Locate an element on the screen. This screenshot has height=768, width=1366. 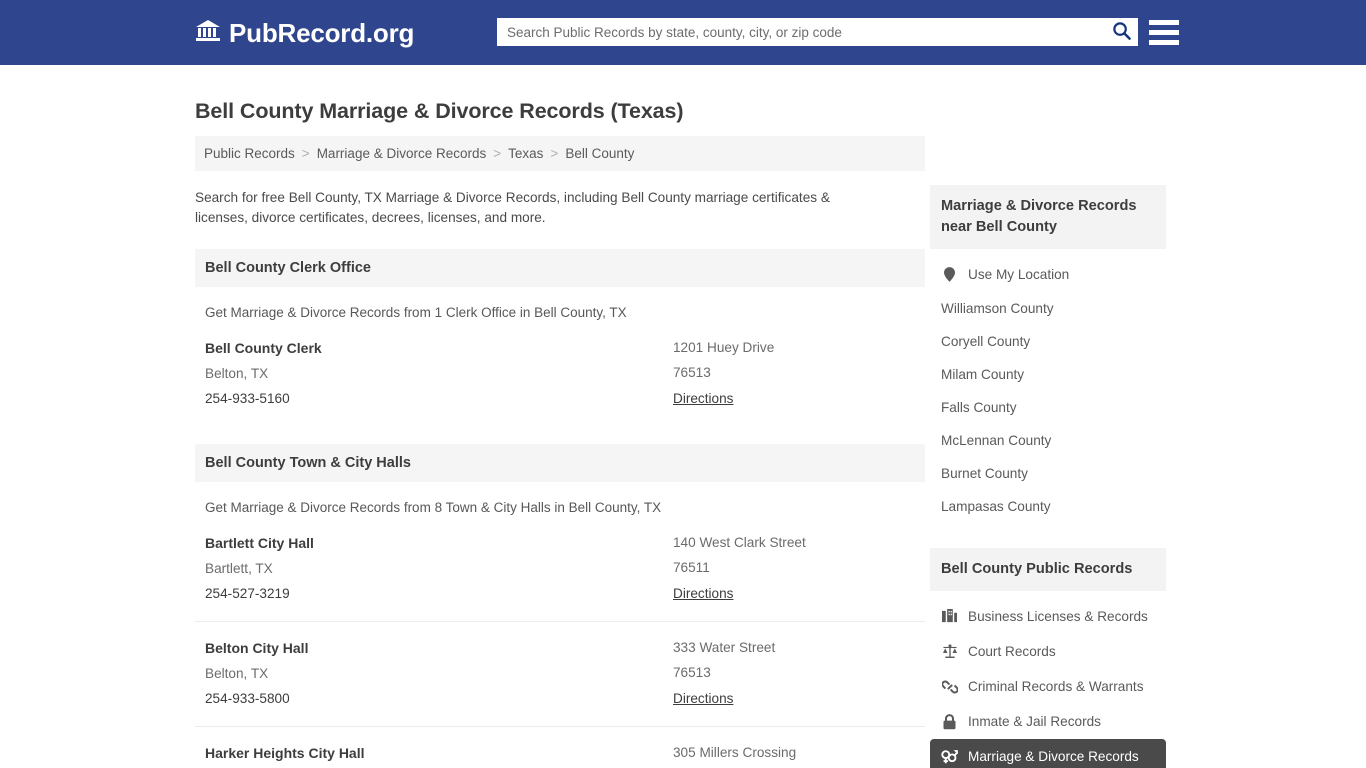
list-item: Milam County is located at coordinates (1048, 374).